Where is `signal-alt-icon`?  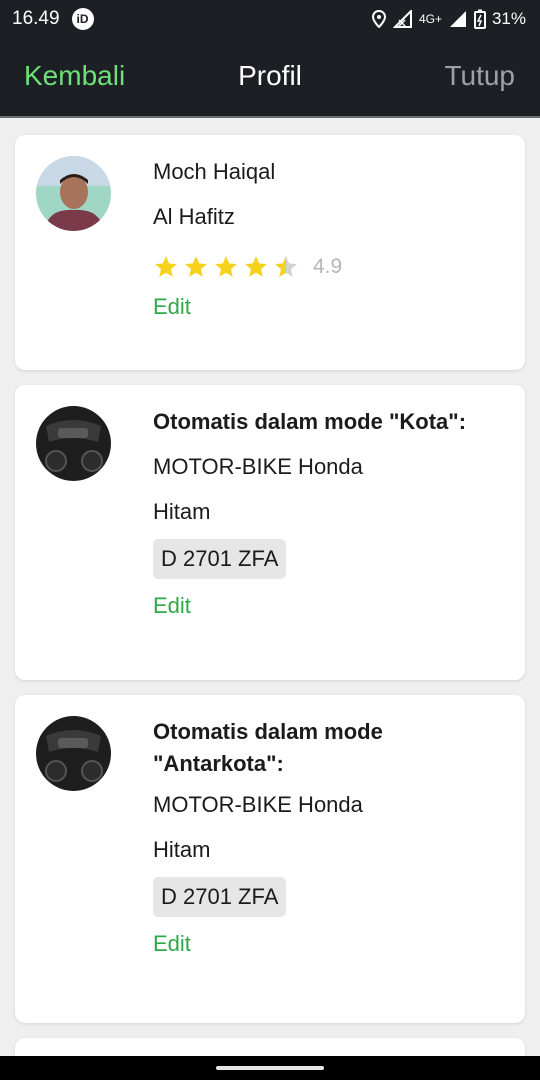
signal-alt-icon is located at coordinates (402, 19).